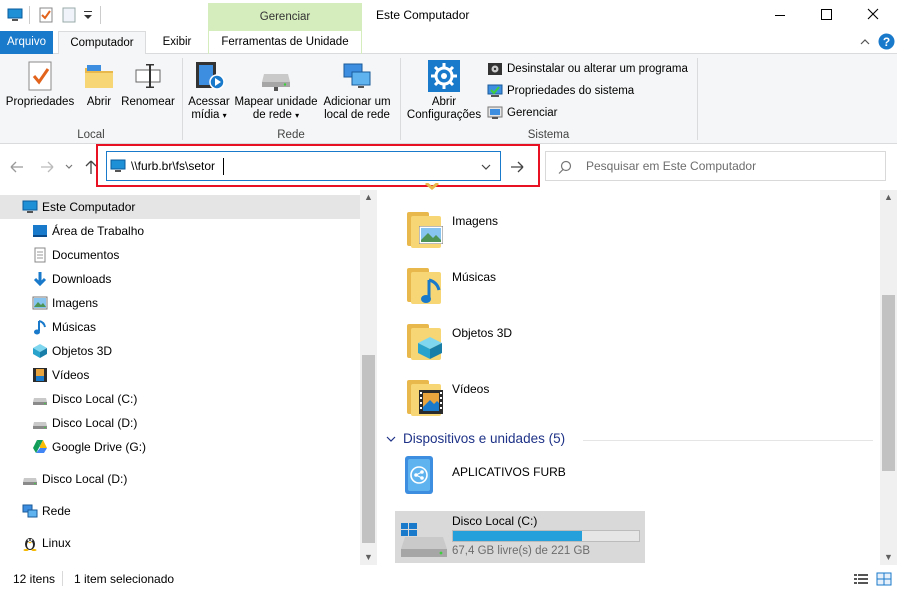  Describe the element at coordinates (89, 207) in the screenshot. I see `nav-item-label: Este Computador` at that location.